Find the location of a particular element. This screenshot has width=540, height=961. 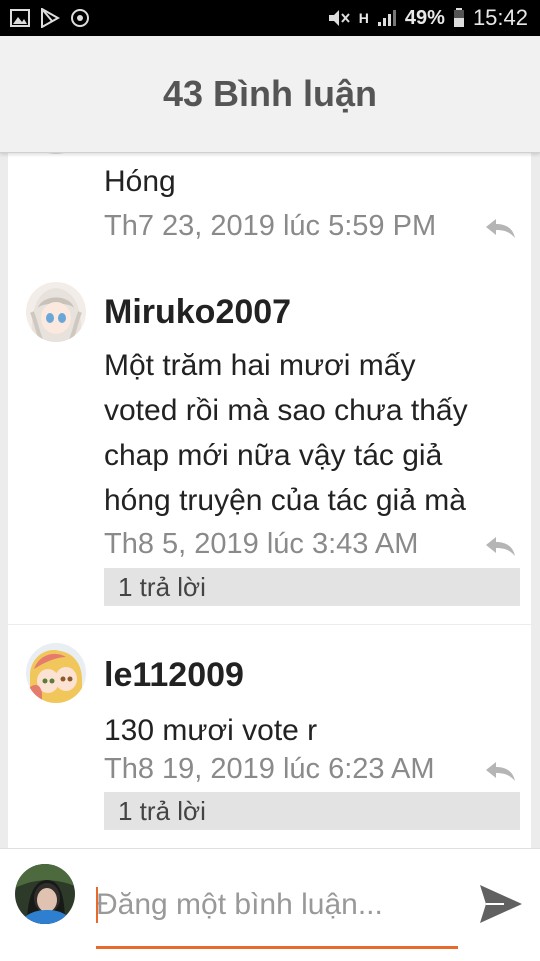

comment-author: Miruko2007 is located at coordinates (197, 312).